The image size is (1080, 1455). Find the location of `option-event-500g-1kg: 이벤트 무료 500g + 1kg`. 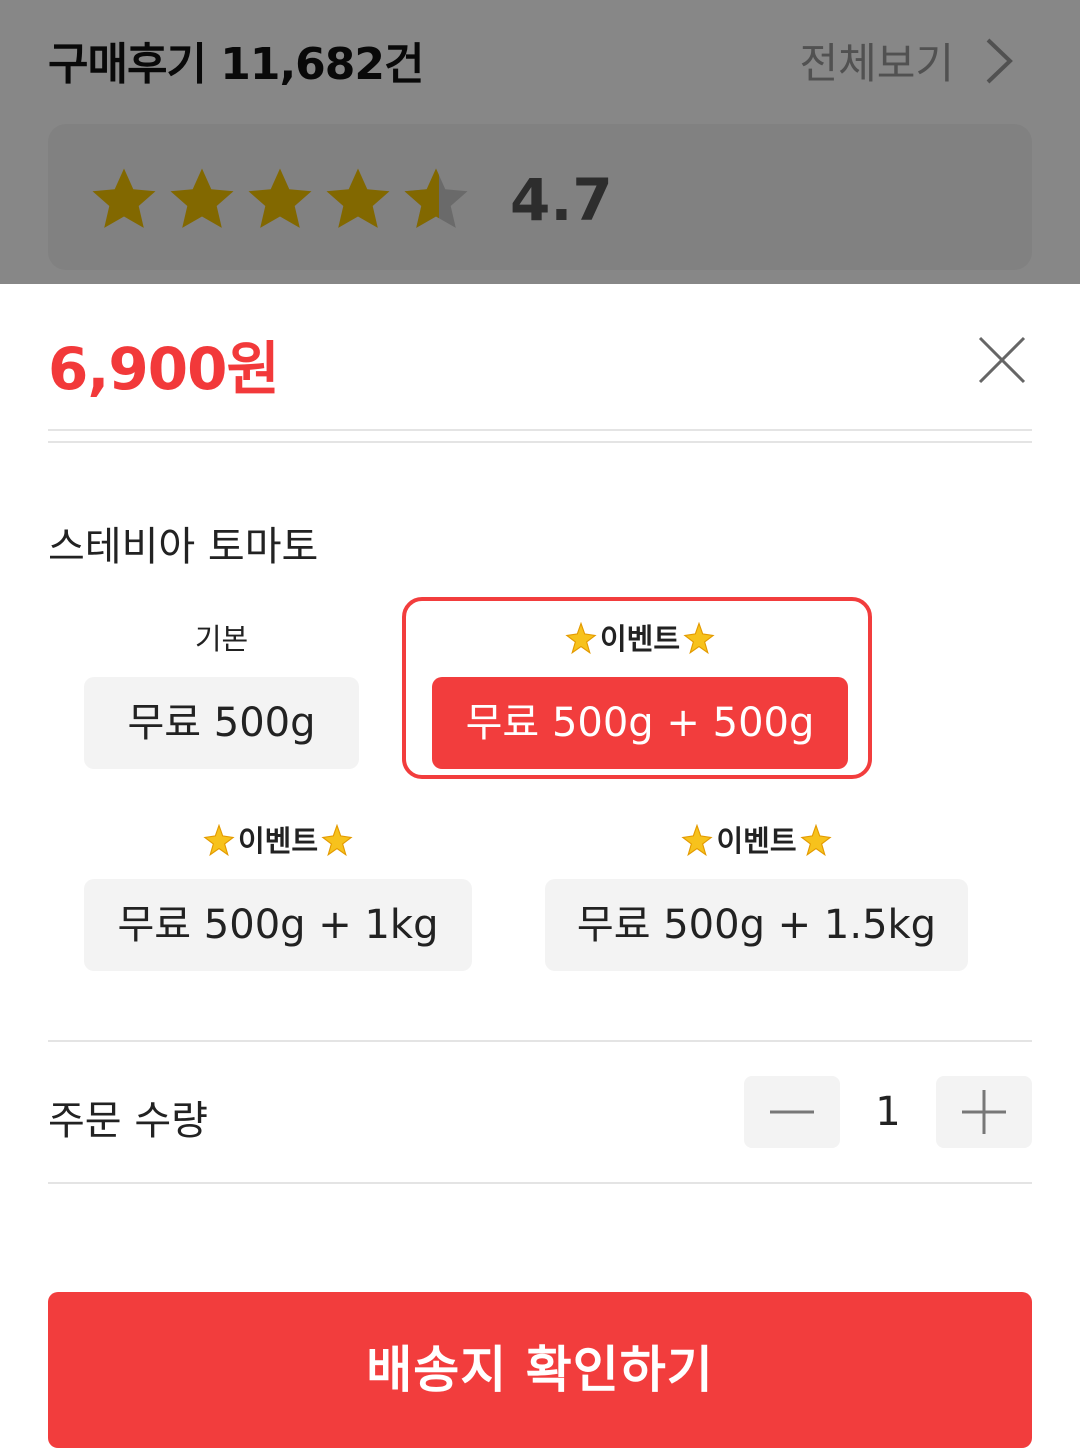

option-event-500g-1kg: 이벤트 무료 500g + 1kg is located at coordinates (278, 895).